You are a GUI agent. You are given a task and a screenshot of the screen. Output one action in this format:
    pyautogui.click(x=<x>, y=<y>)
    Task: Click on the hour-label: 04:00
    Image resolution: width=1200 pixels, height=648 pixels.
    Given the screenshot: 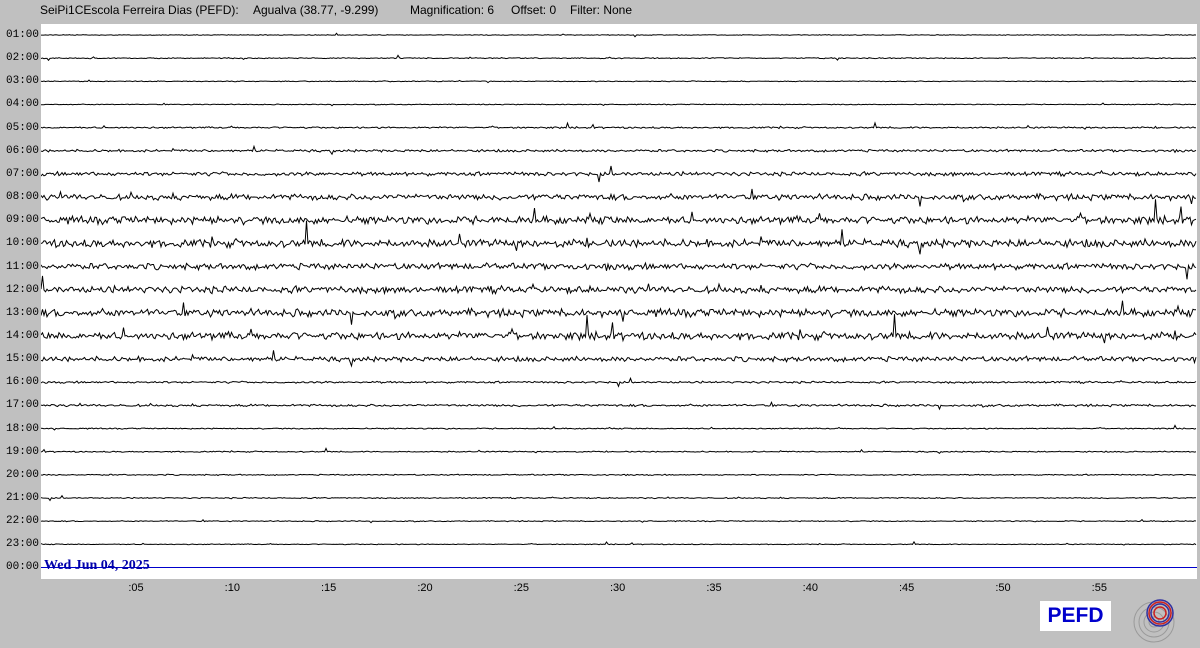 What is the action you would take?
    pyautogui.click(x=23, y=104)
    